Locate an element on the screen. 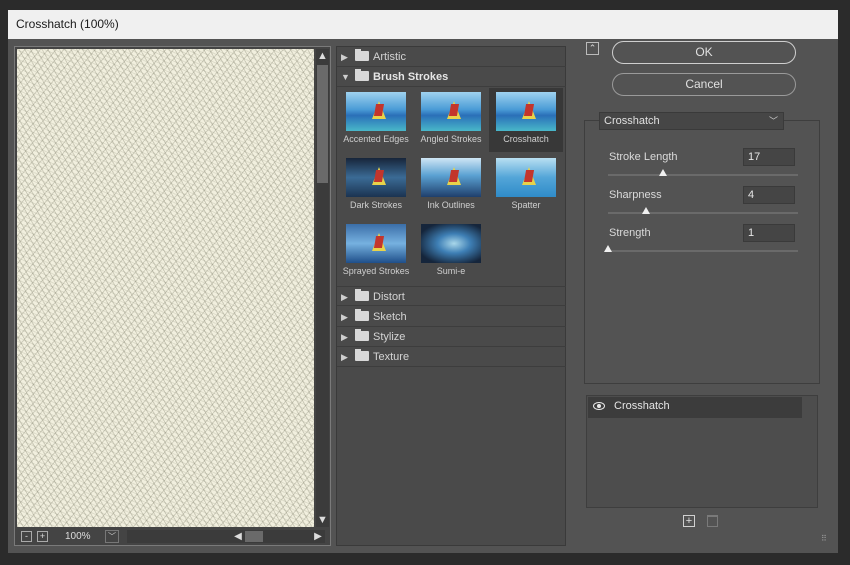 The height and width of the screenshot is (565, 850). stroke-length-slider-knob is located at coordinates (663, 172).